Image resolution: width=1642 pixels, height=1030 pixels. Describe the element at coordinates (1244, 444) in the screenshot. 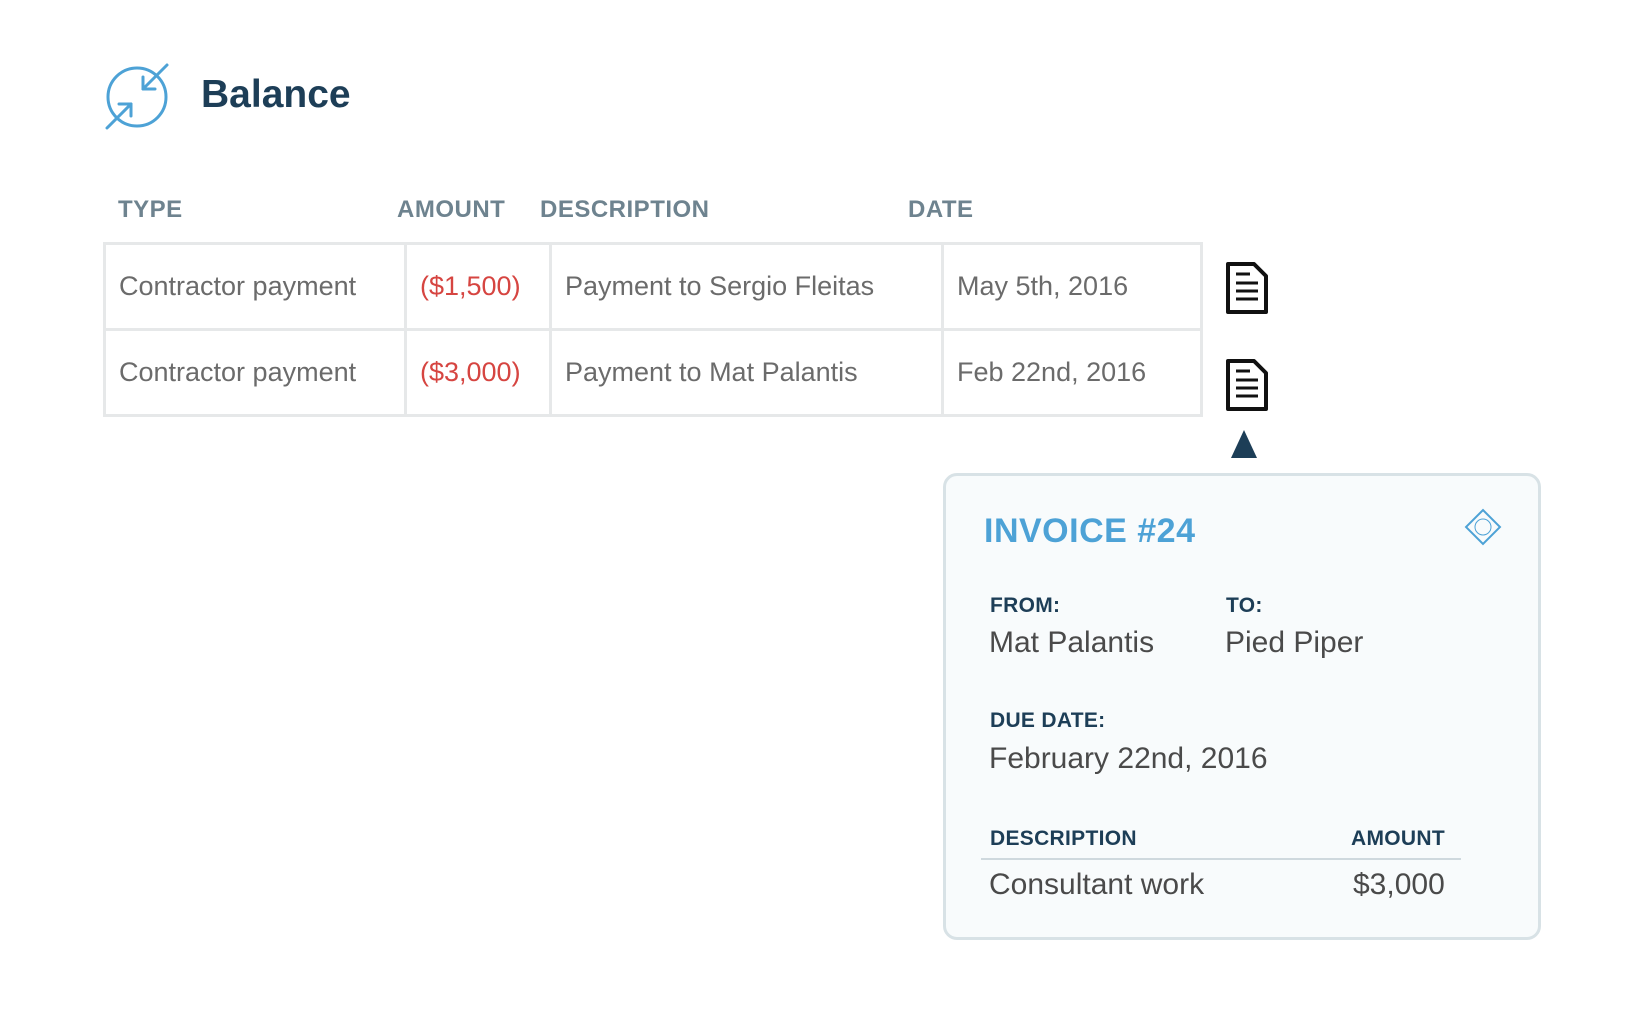

I see `popover-pointer` at that location.